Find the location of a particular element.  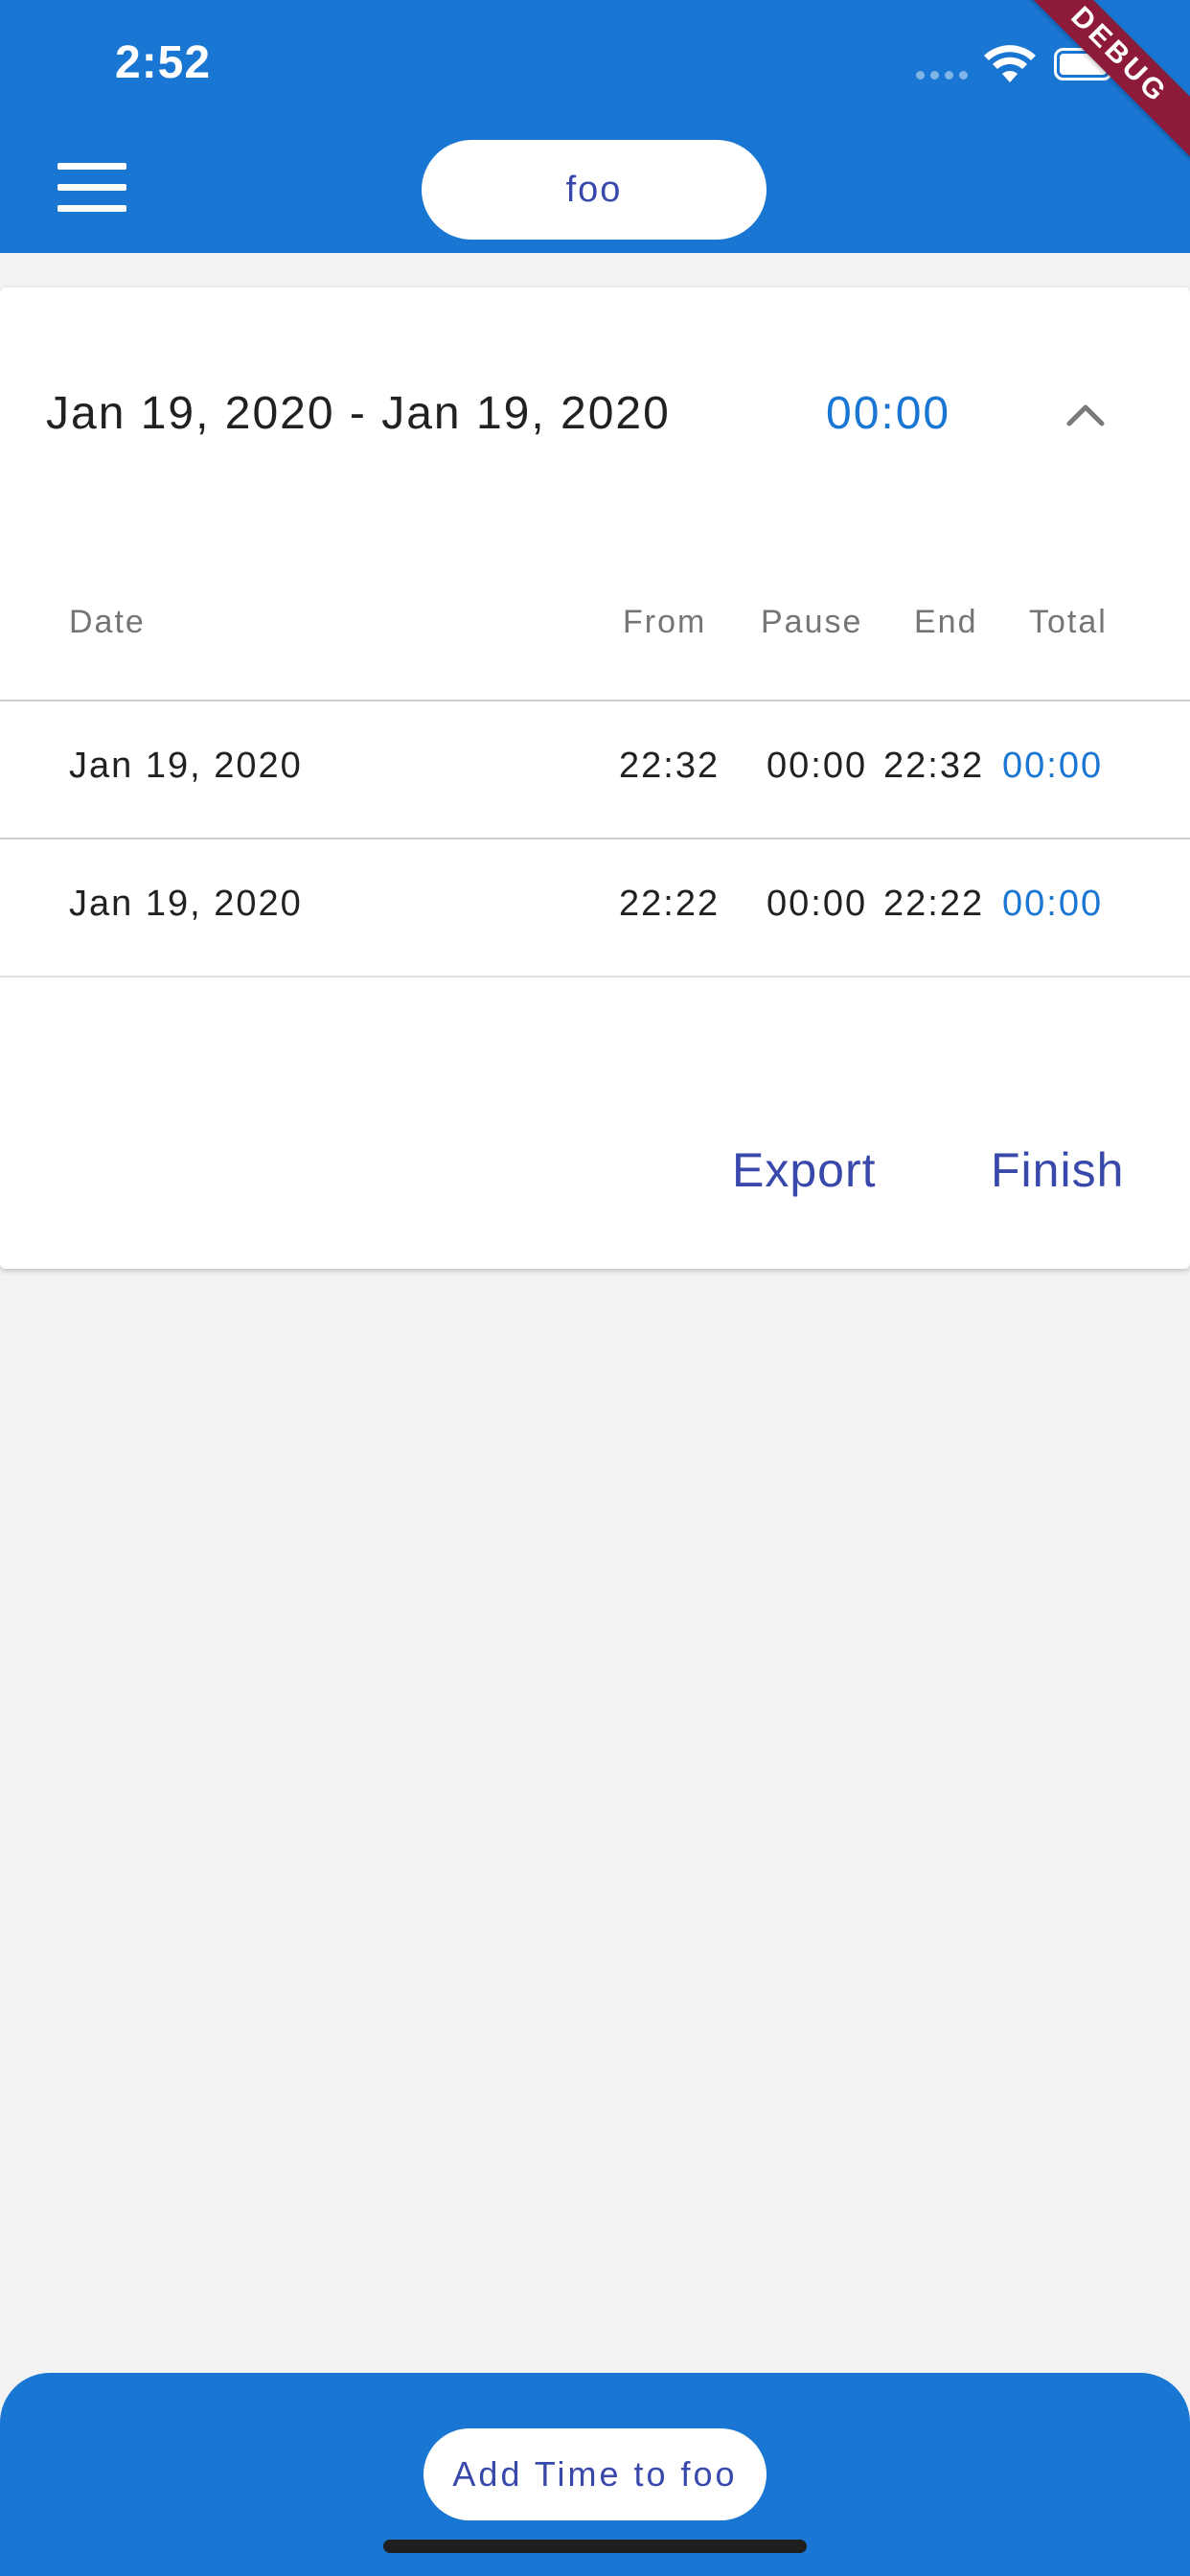

row-end: 22:32 is located at coordinates (934, 766).